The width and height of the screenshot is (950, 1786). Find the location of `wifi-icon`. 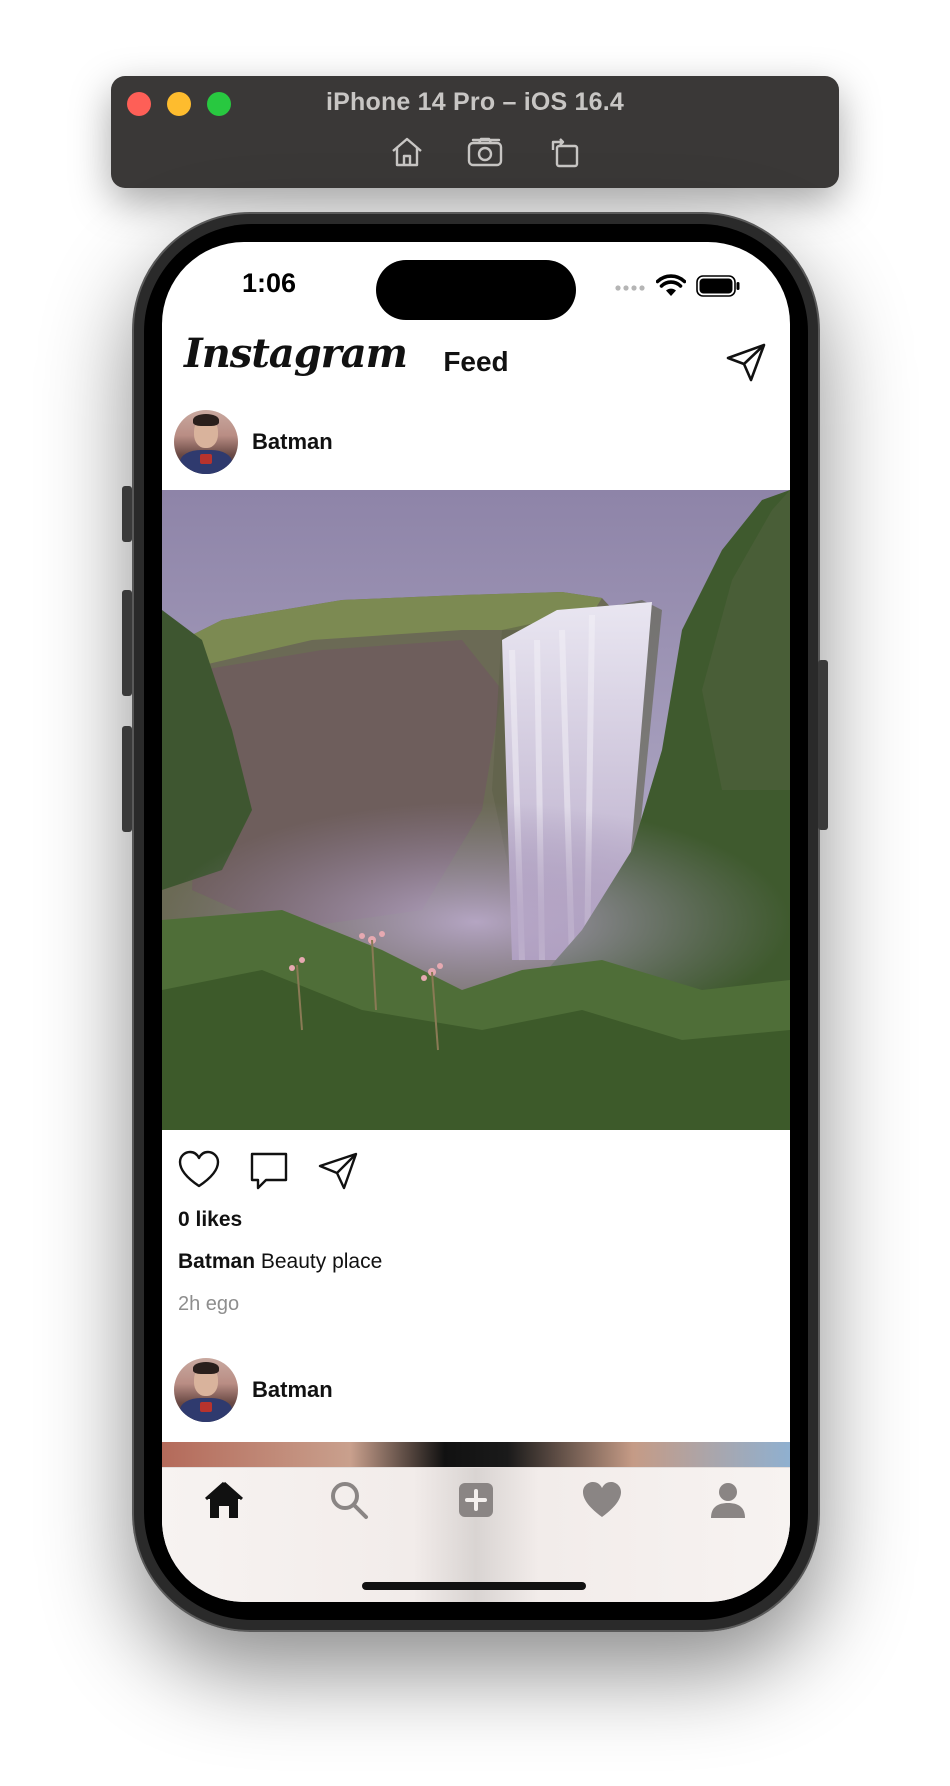

wifi-icon is located at coordinates (671, 285).